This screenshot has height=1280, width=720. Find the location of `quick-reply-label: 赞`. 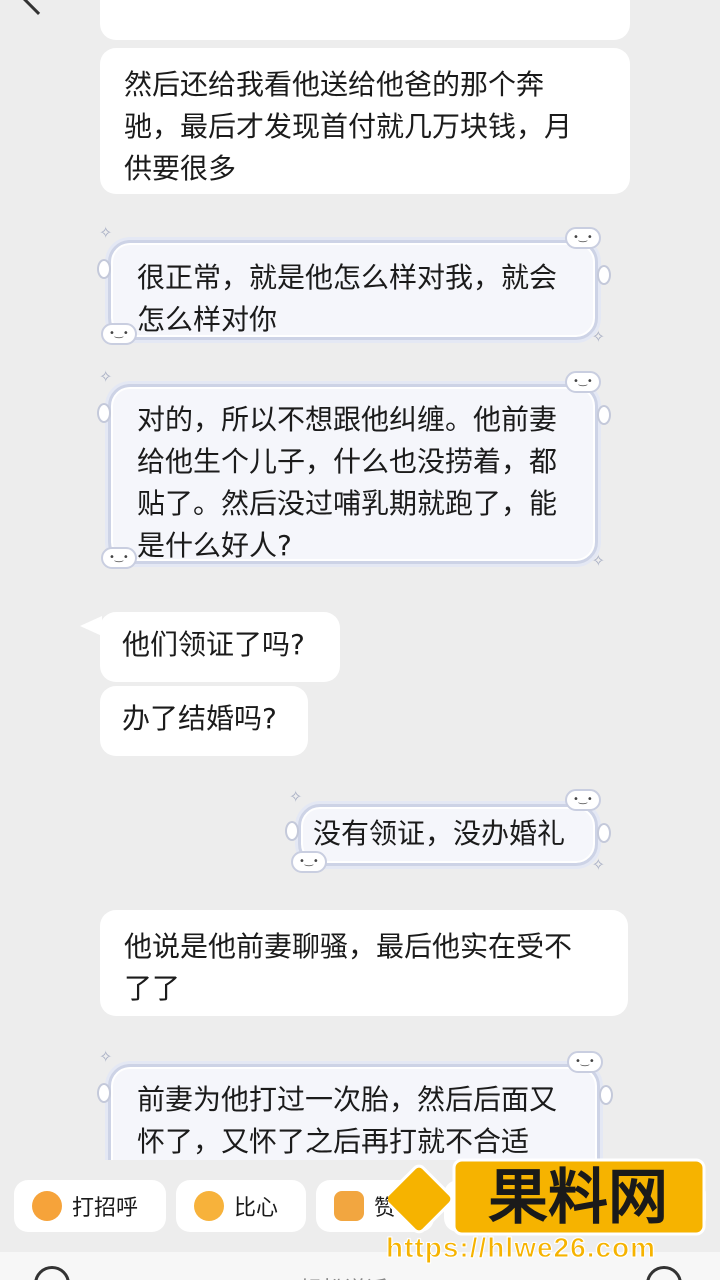

quick-reply-label: 赞 is located at coordinates (385, 1208).